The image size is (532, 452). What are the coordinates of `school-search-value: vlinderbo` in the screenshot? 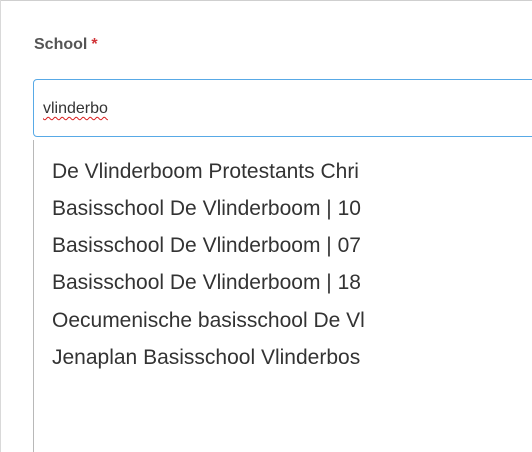 It's located at (75, 109).